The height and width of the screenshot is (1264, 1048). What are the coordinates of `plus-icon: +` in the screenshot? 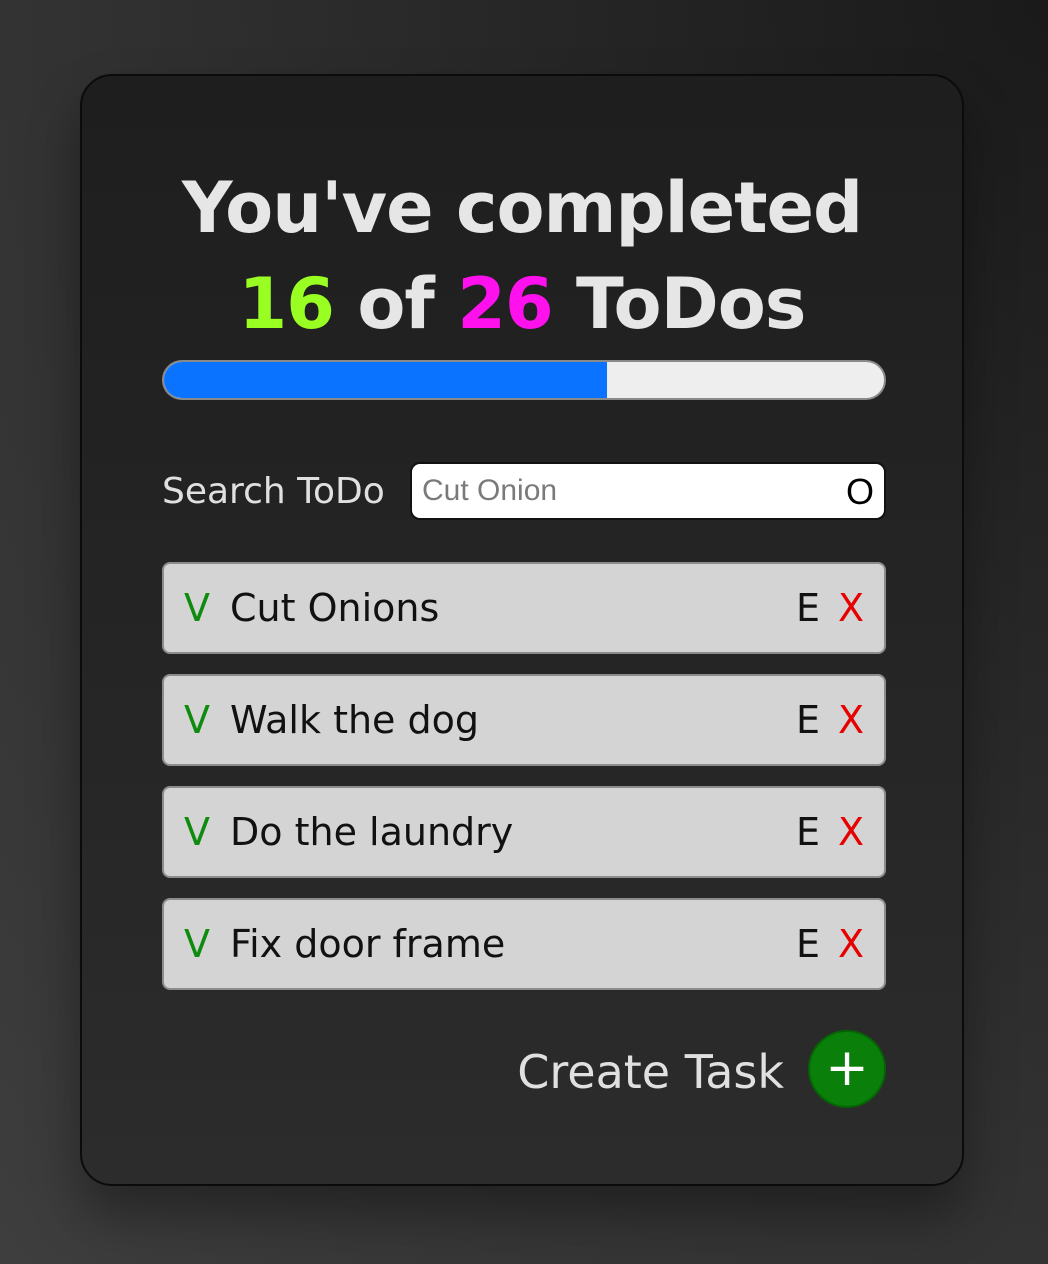 It's located at (847, 1068).